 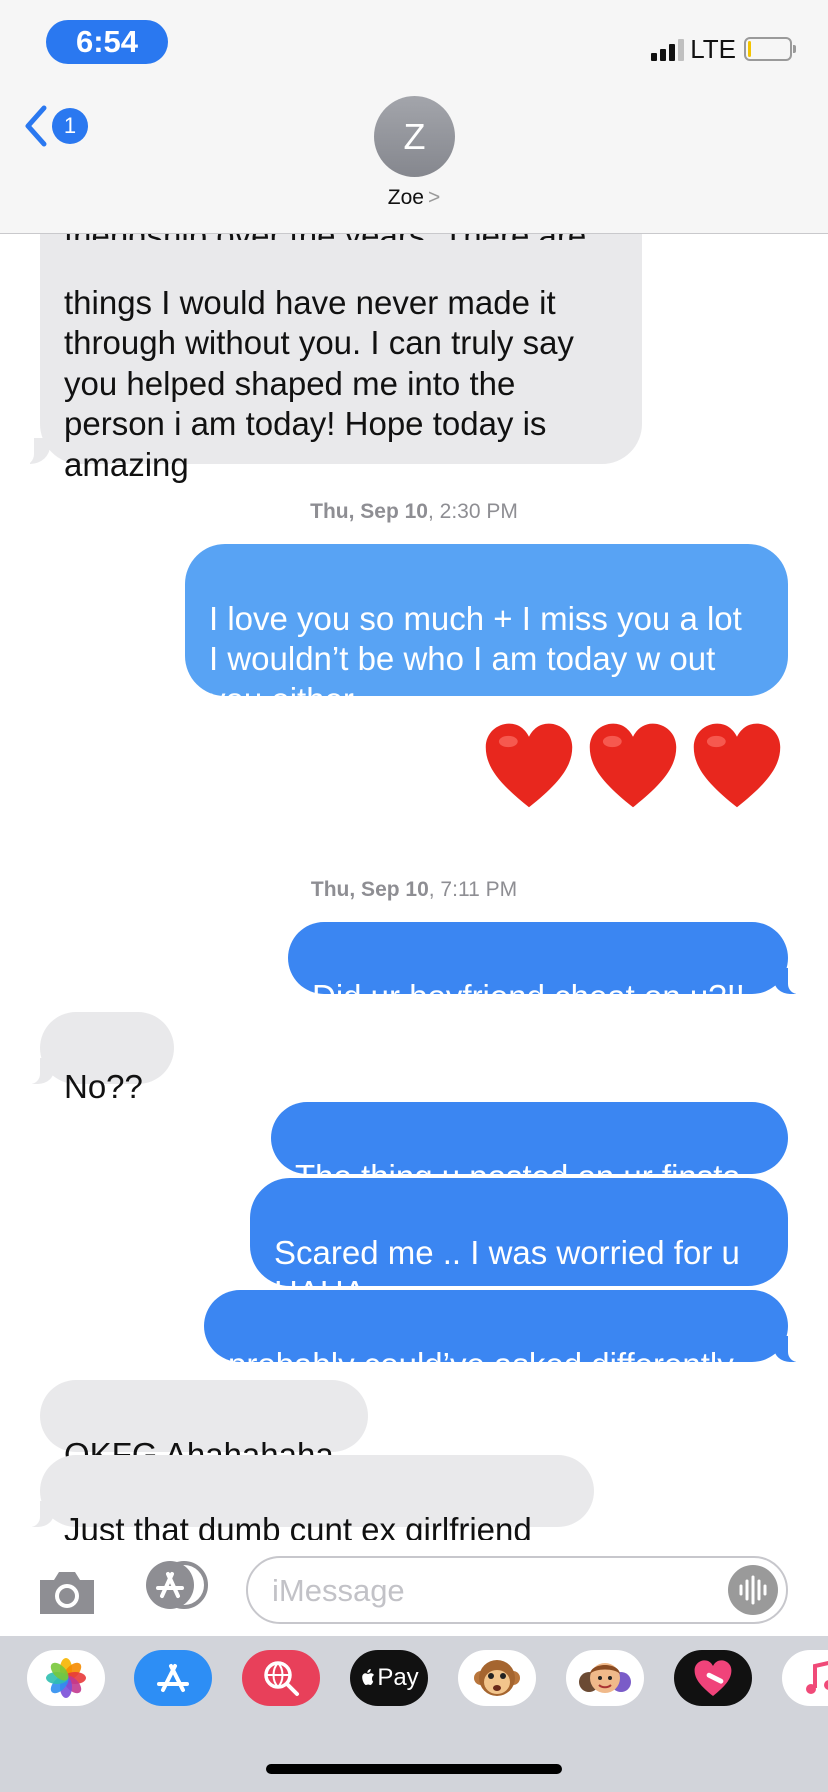 I want to click on photos-icon, so click(x=66, y=1678).